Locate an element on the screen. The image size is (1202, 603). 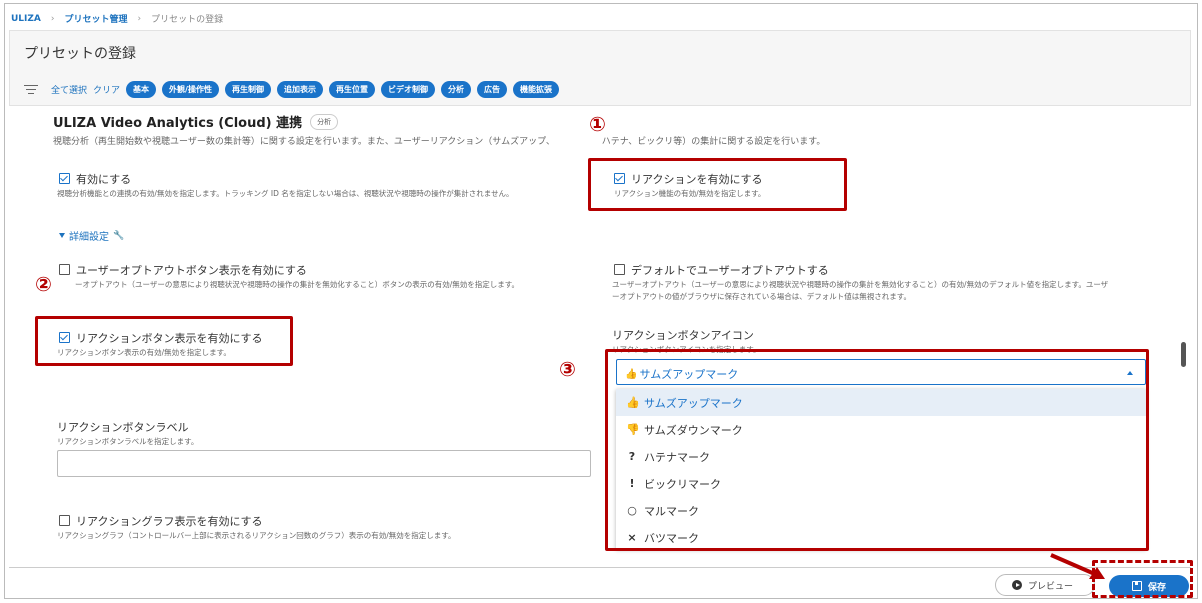
chip-appearance: 外観/操作性 is located at coordinates (190, 89).